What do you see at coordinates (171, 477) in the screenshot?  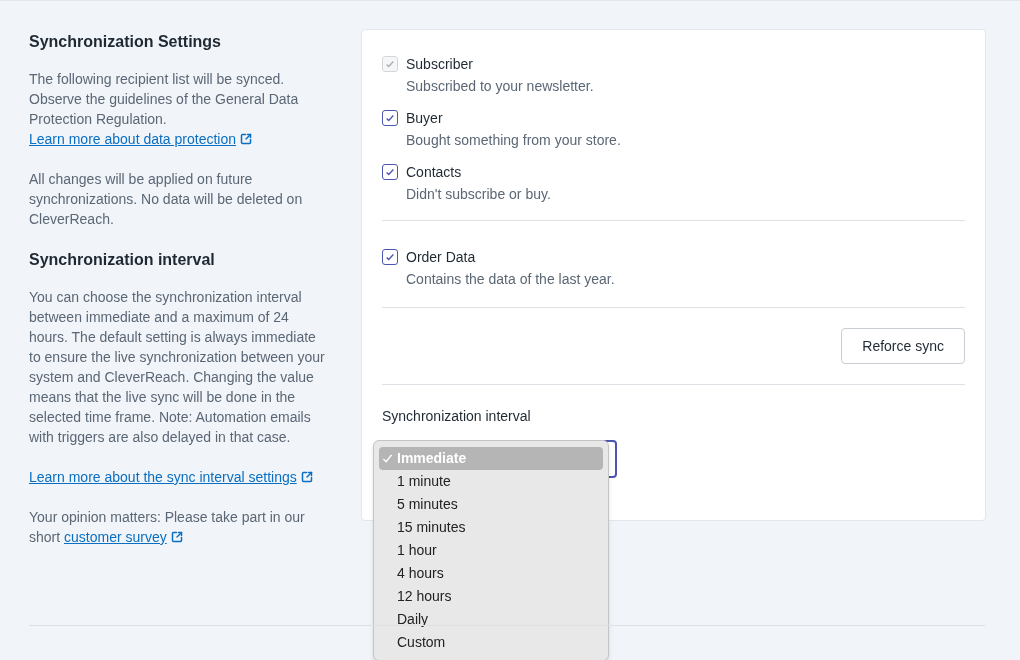 I see `link: Learn more about the sync interval settings` at bounding box center [171, 477].